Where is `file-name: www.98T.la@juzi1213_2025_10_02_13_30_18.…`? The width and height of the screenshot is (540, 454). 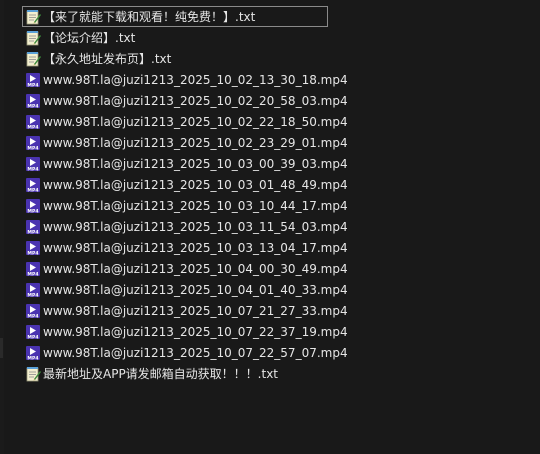 file-name: www.98T.la@juzi1213_2025_10_02_13_30_18.… is located at coordinates (195, 79).